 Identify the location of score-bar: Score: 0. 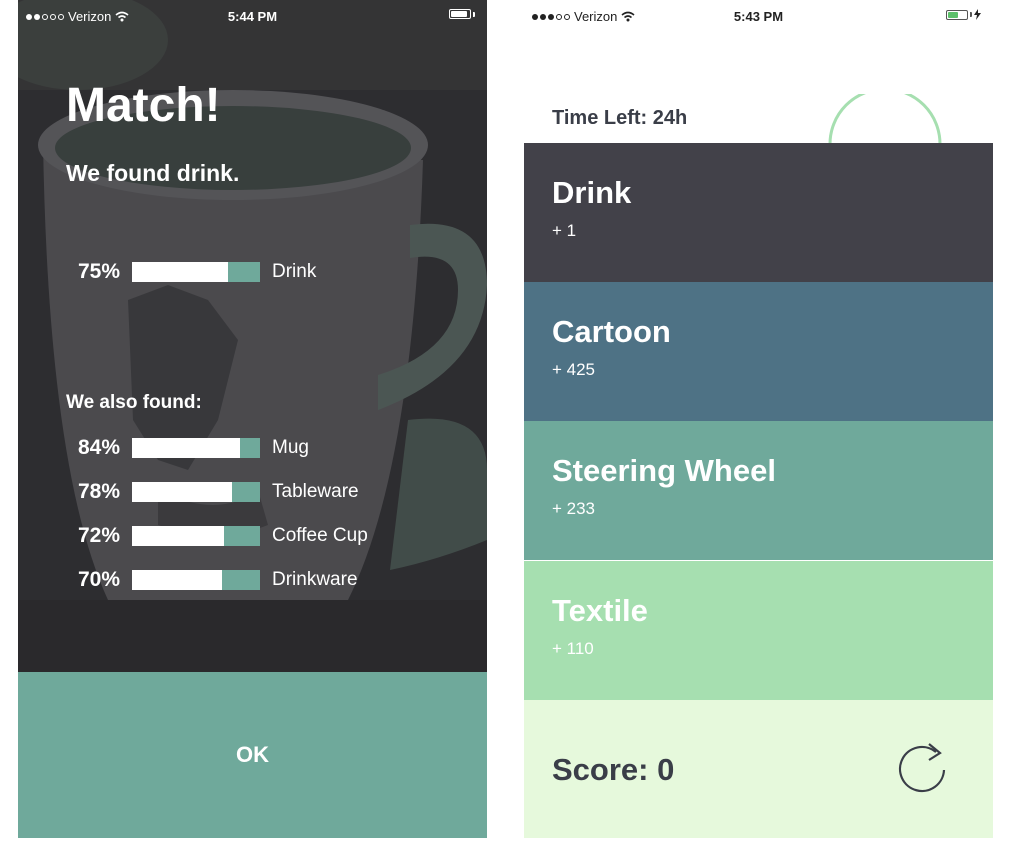
(758, 769).